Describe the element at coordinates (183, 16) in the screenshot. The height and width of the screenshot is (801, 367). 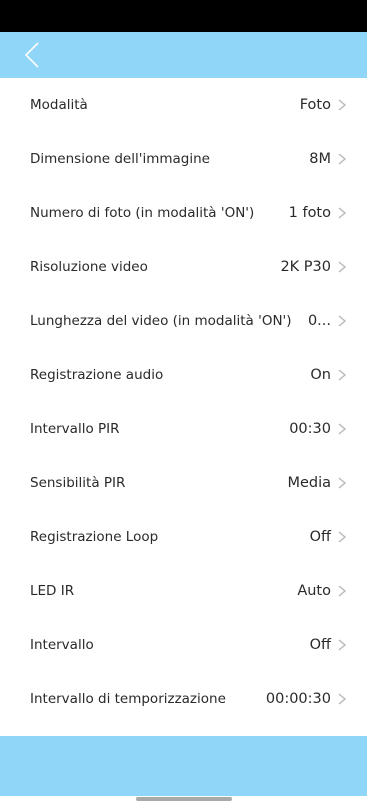
I see `status-bar` at that location.